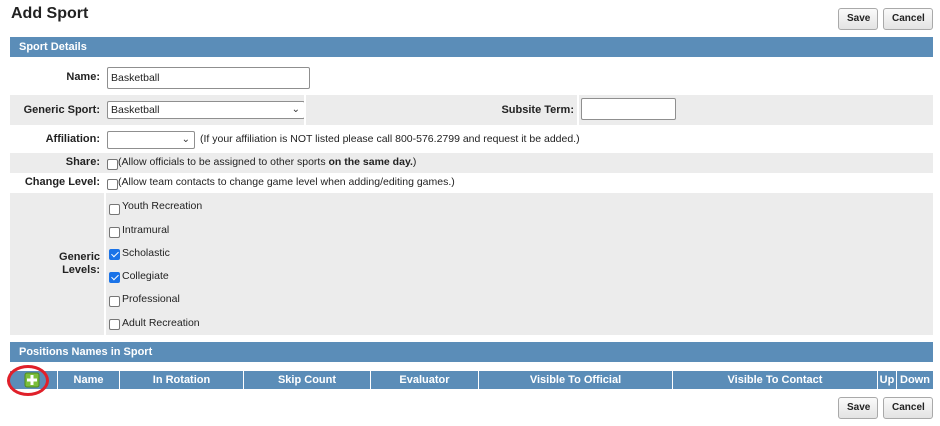 The image size is (940, 426). What do you see at coordinates (112, 184) in the screenshot?
I see `change-level-checkbox` at bounding box center [112, 184].